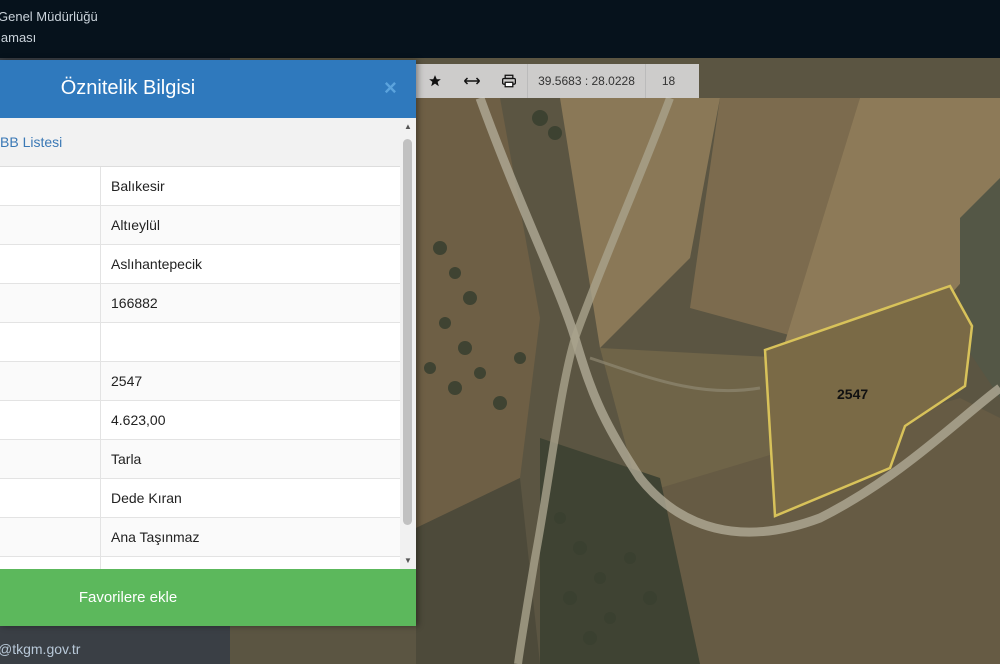 This screenshot has height=664, width=1000. I want to click on table-row: Aslıhantepecik, so click(200, 264).